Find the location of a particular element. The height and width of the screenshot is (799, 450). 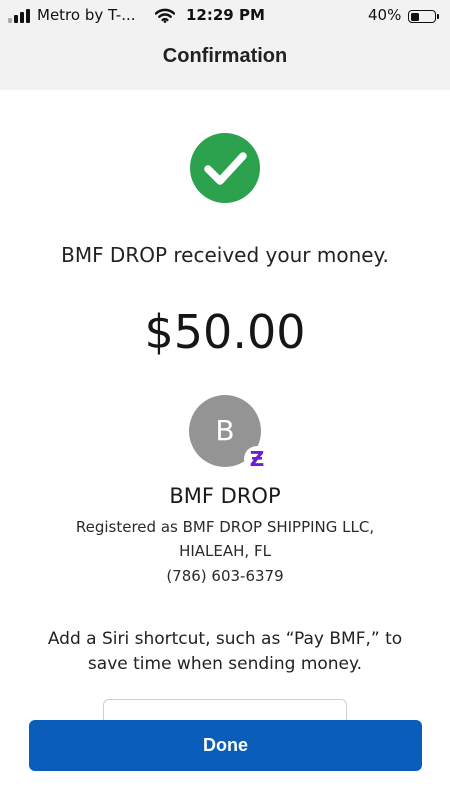

done-button: Done is located at coordinates (225, 745).